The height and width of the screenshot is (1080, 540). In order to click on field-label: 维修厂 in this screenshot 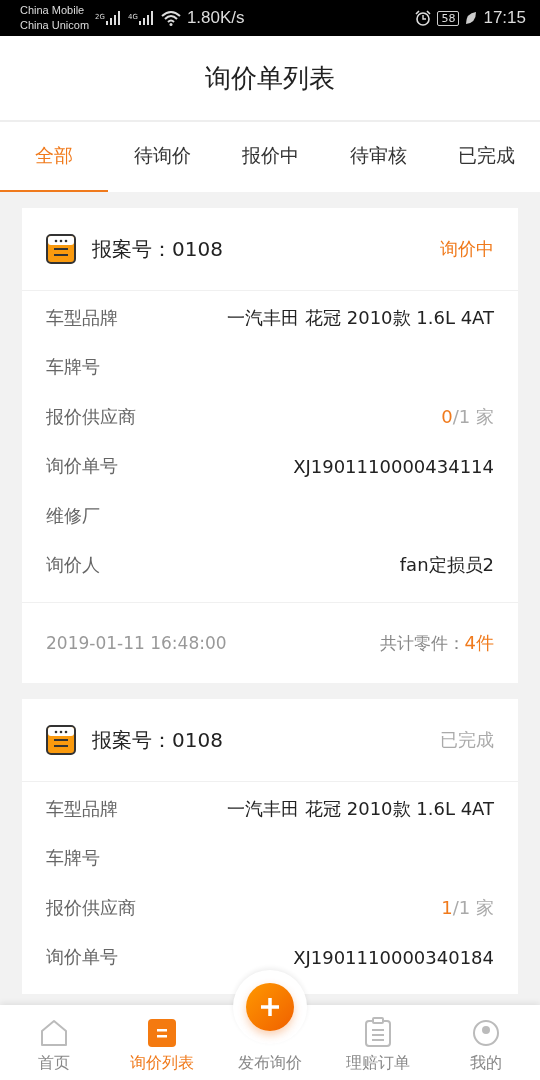, I will do `click(73, 515)`.